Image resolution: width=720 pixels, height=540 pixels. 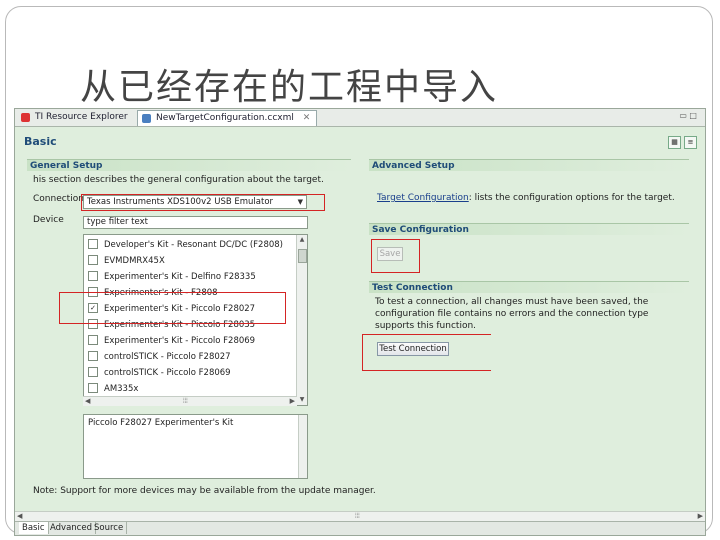 I want to click on device-name: Developer's Kit - Resonant DC/DC (F2808), so click(x=194, y=245).